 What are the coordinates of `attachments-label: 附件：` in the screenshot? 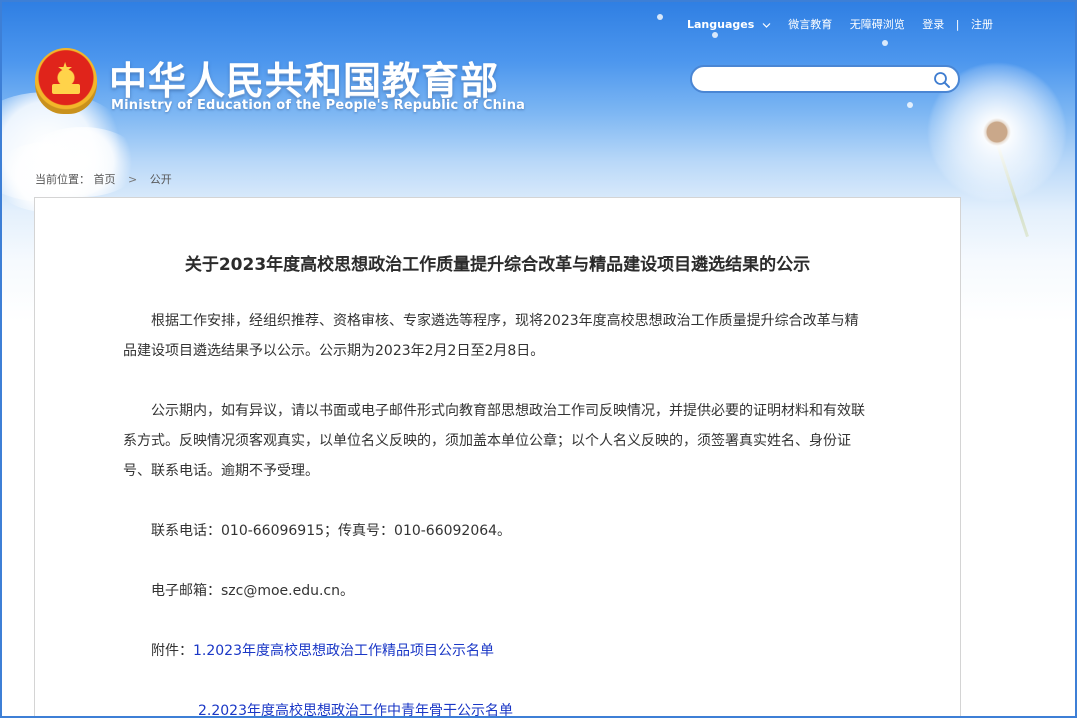 It's located at (172, 651).